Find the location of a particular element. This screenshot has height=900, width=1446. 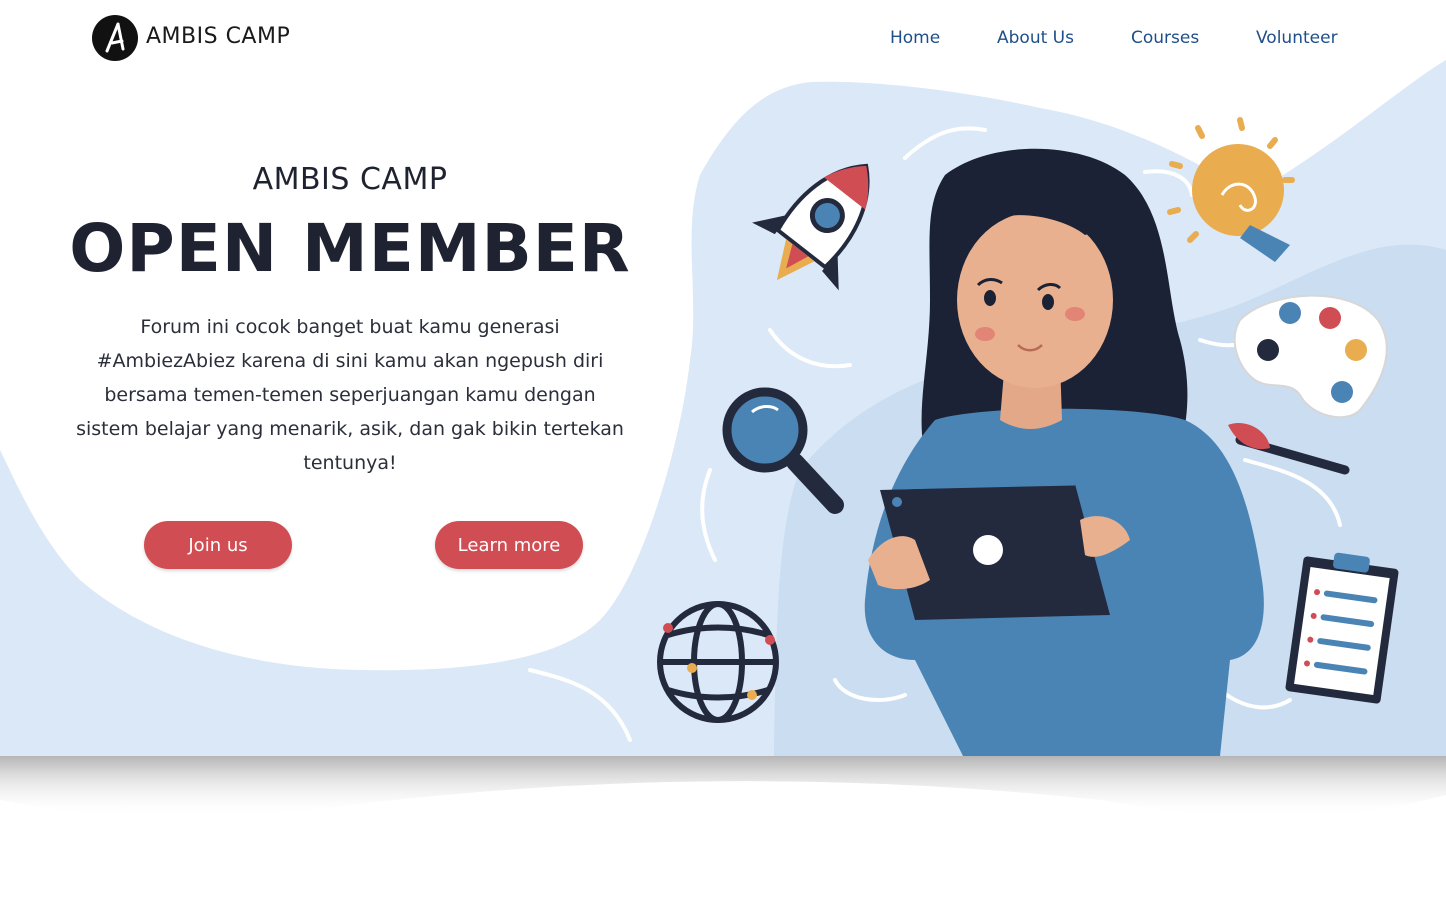

nav-link-volunteer: Volunteer is located at coordinates (1297, 38).